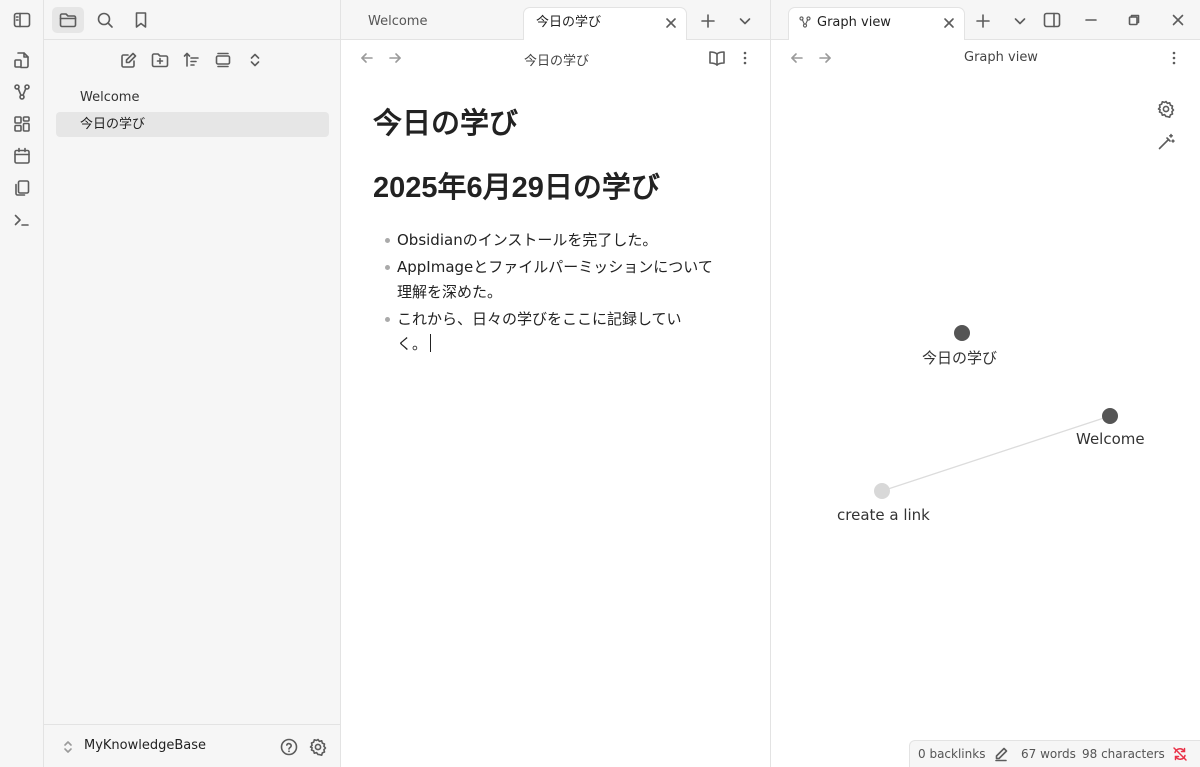  What do you see at coordinates (22, 92) in the screenshot?
I see `graph-view-icon` at bounding box center [22, 92].